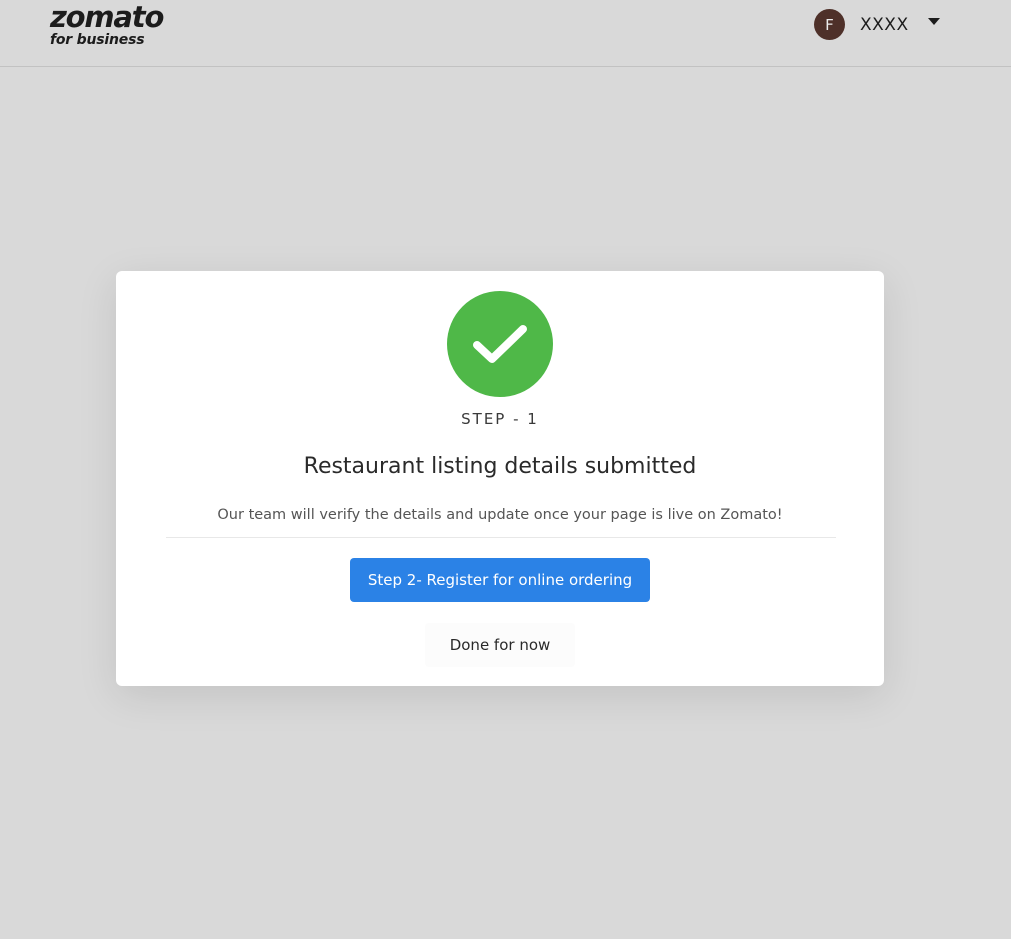 The width and height of the screenshot is (1011, 939). I want to click on user-menu: F XXXX, so click(877, 24).